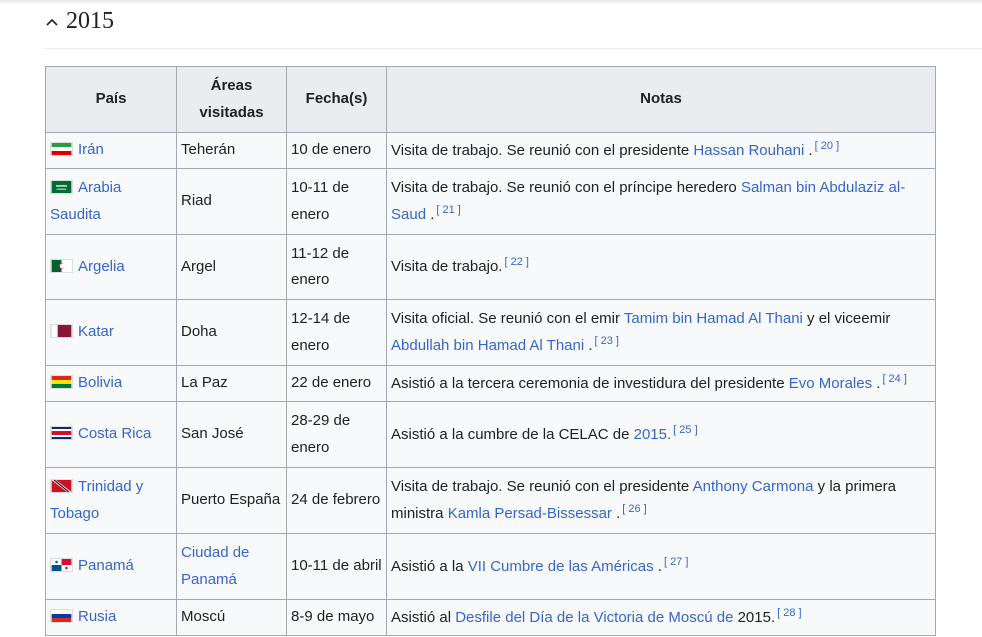  Describe the element at coordinates (336, 150) in the screenshot. I see `date-cell: 10 de enero` at that location.